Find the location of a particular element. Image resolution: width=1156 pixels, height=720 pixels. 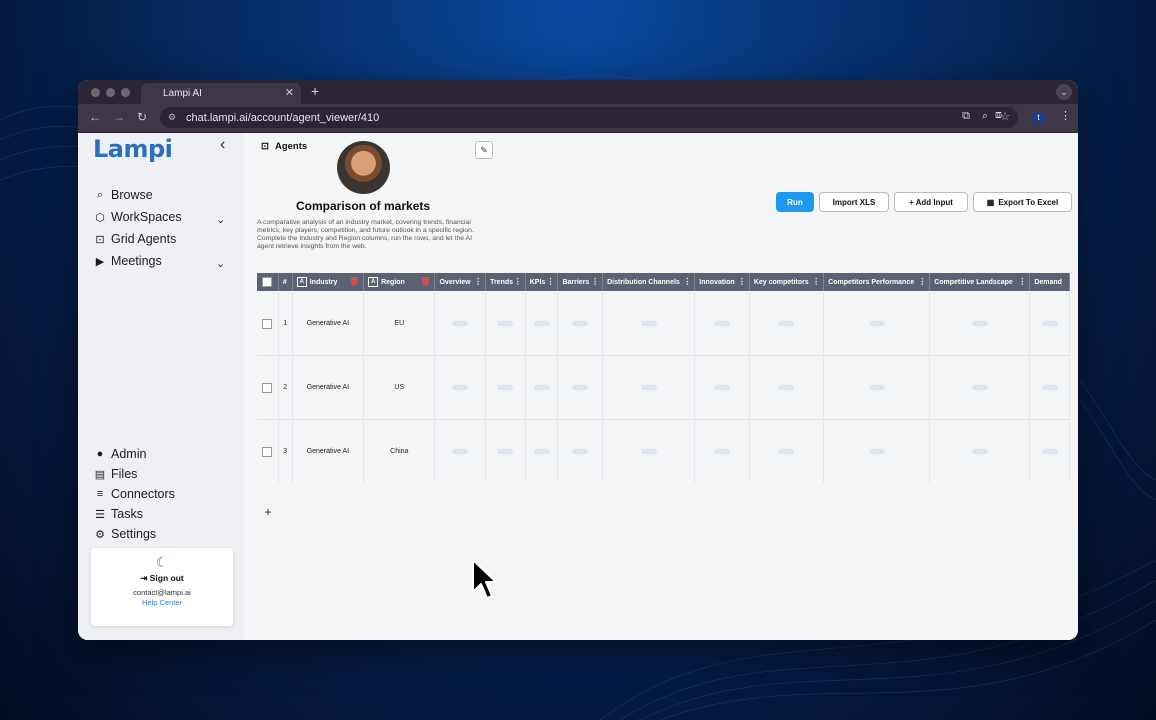

lampi-logo: Lampi is located at coordinates (133, 149).